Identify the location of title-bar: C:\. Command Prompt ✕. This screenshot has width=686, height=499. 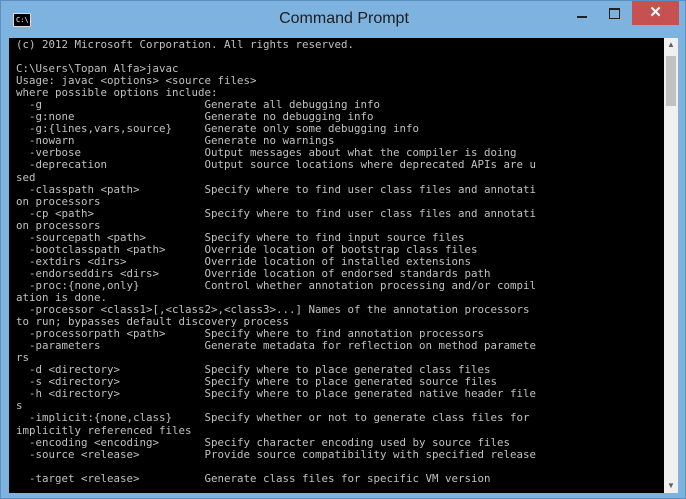
(343, 19).